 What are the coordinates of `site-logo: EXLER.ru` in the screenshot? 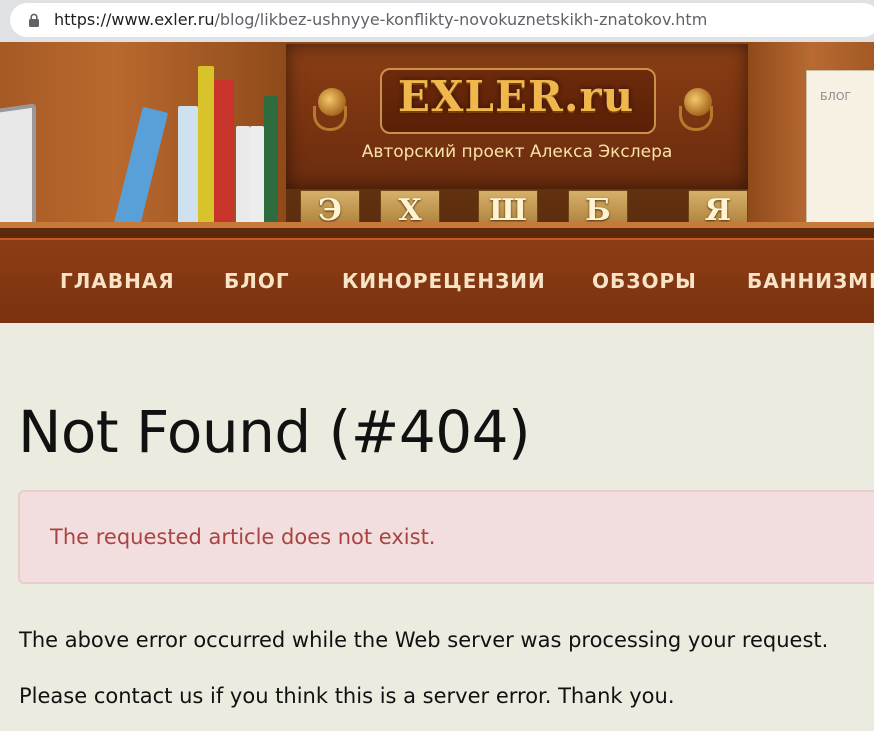 It's located at (516, 96).